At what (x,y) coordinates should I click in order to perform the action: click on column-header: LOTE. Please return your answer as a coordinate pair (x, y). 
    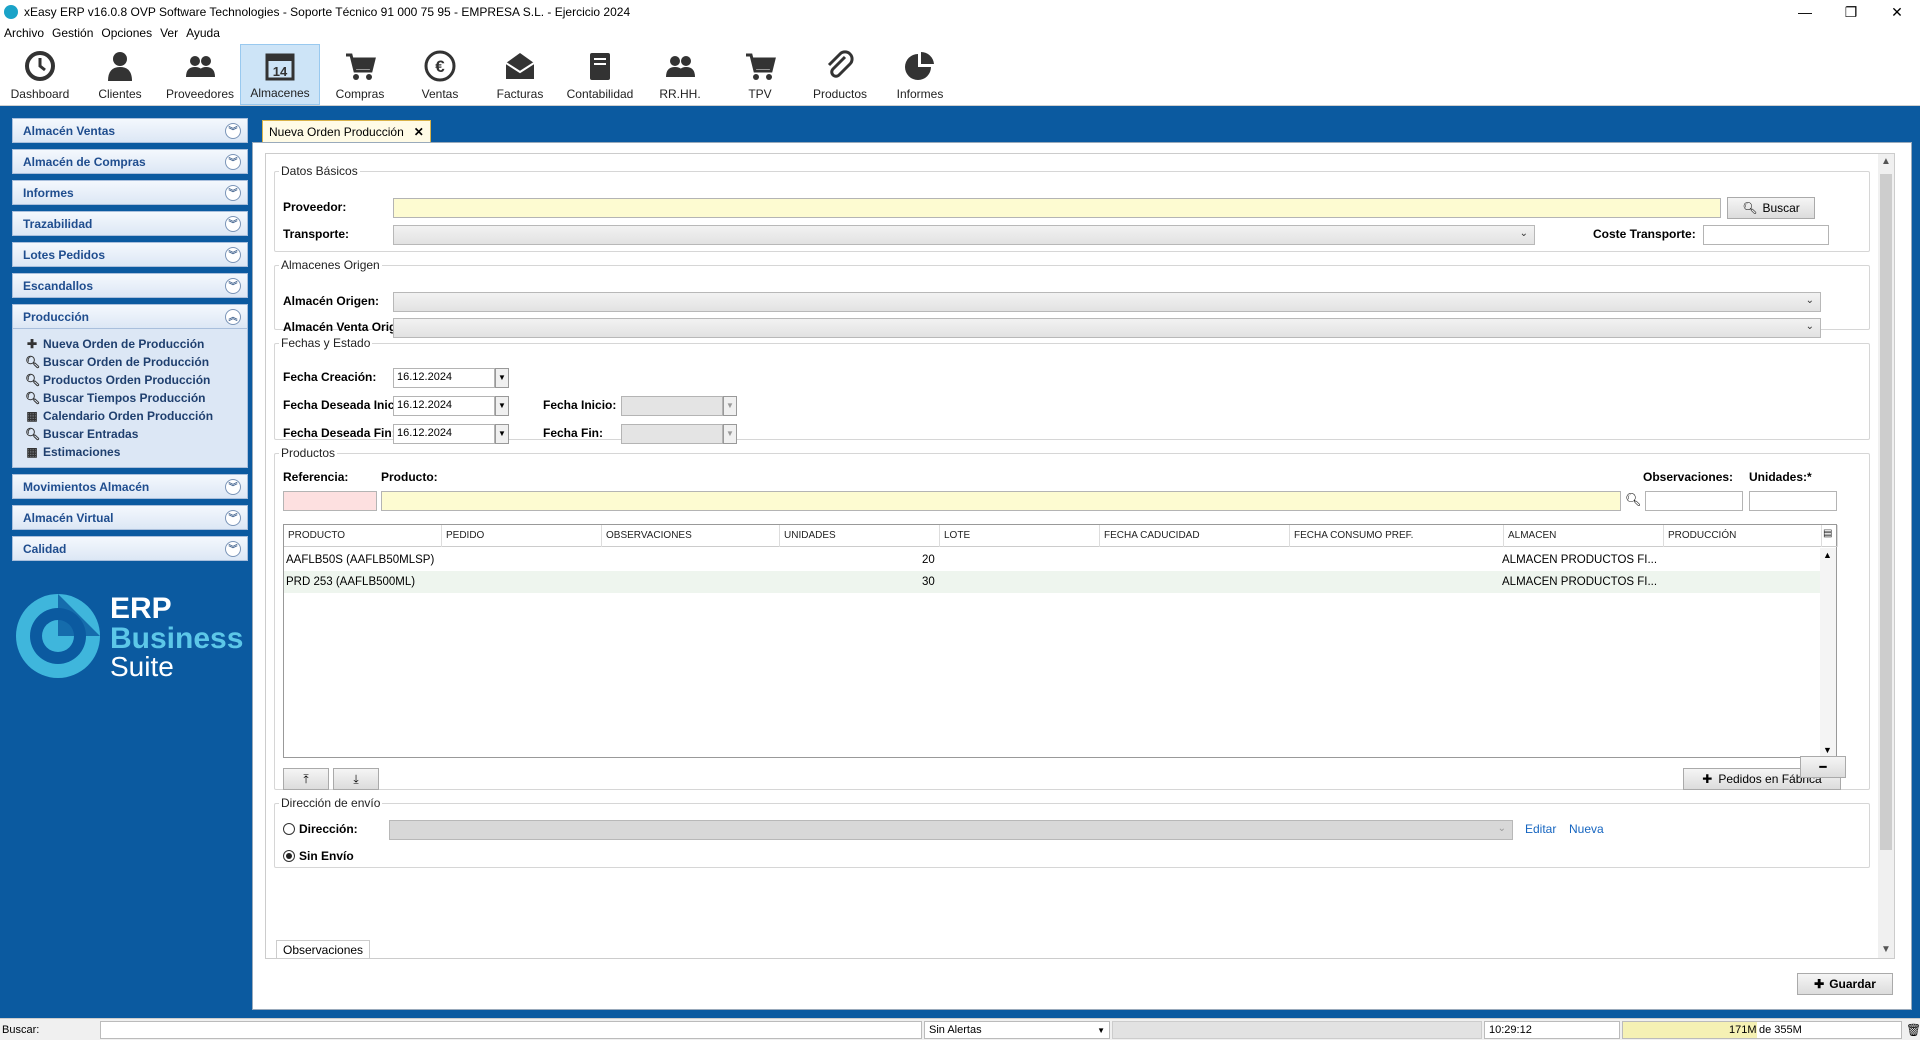
    Looking at the image, I should click on (1020, 536).